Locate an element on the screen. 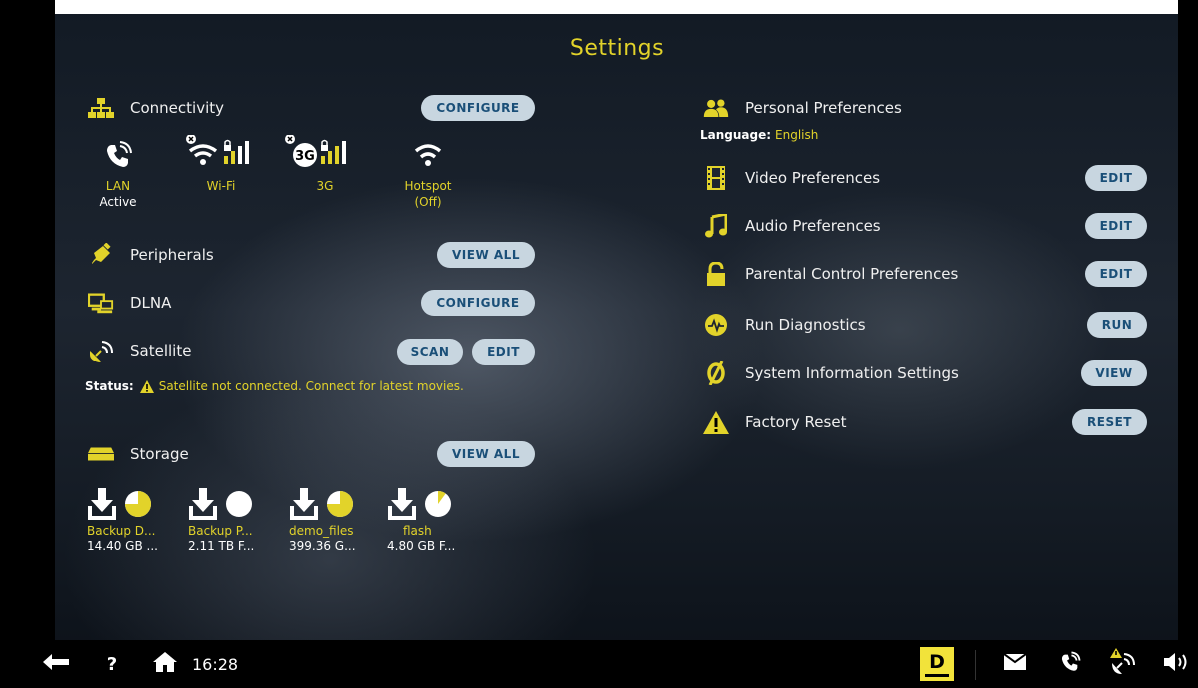  satellite-warning-icon is located at coordinates (1122, 664).